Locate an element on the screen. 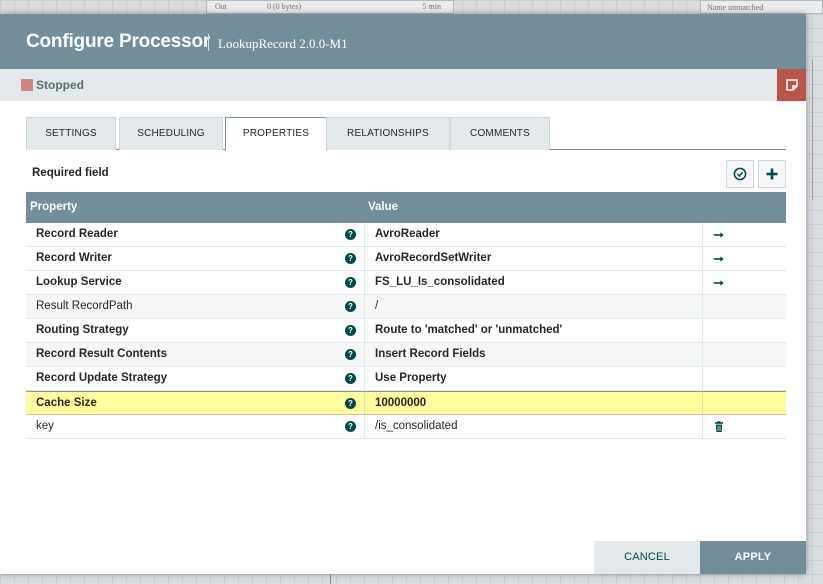  status-text: Stopped is located at coordinates (60, 85).